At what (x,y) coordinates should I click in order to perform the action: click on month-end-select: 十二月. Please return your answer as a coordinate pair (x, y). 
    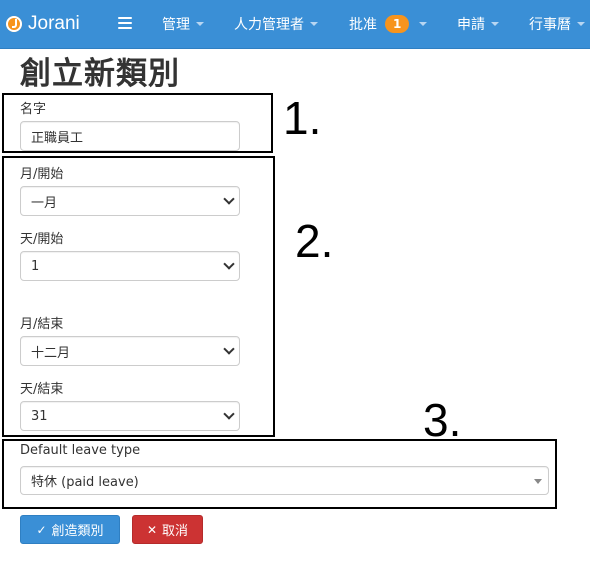
    Looking at the image, I should click on (130, 351).